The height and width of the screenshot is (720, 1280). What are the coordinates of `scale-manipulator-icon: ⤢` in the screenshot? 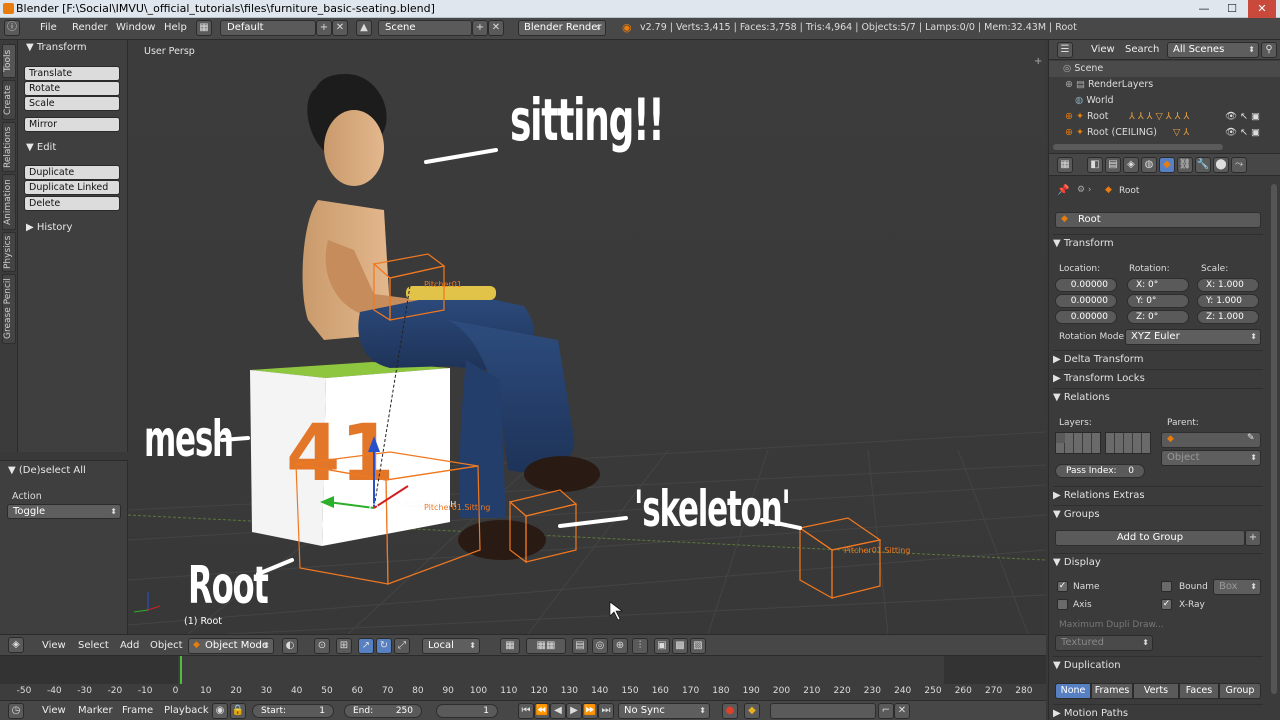 It's located at (402, 646).